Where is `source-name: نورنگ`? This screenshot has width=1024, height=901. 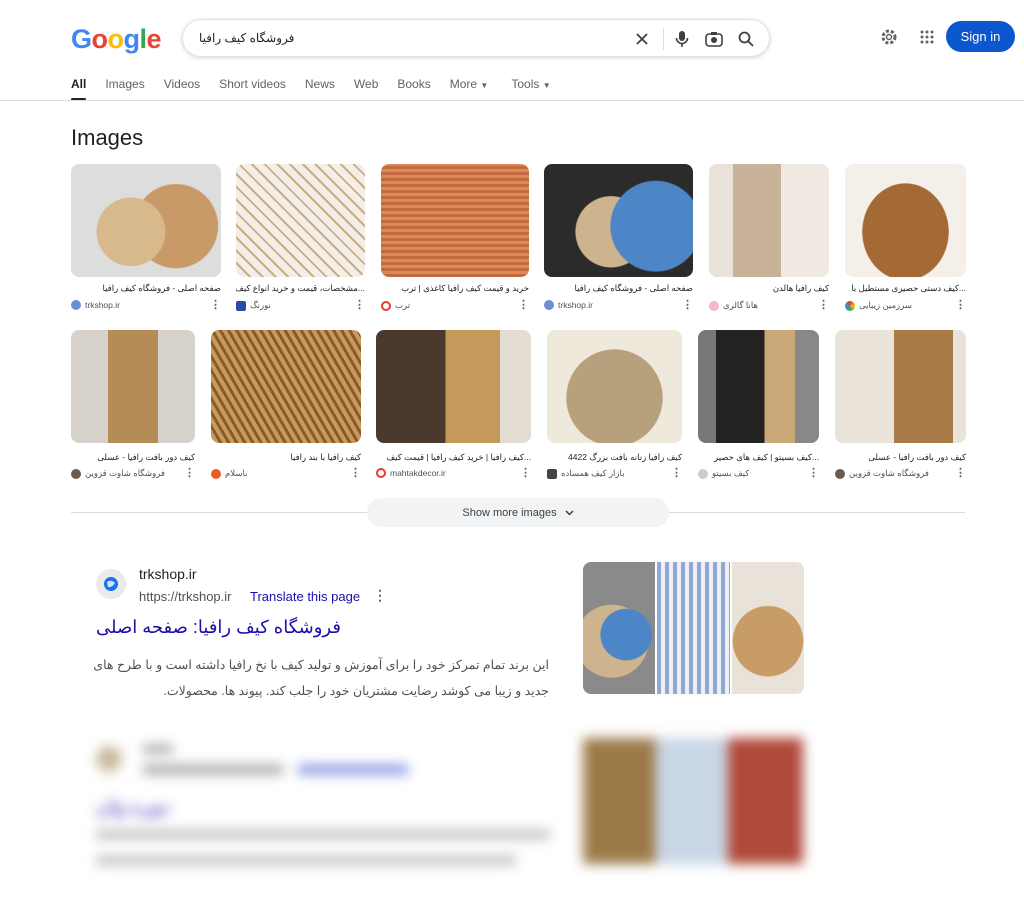 source-name: نورنگ is located at coordinates (260, 305).